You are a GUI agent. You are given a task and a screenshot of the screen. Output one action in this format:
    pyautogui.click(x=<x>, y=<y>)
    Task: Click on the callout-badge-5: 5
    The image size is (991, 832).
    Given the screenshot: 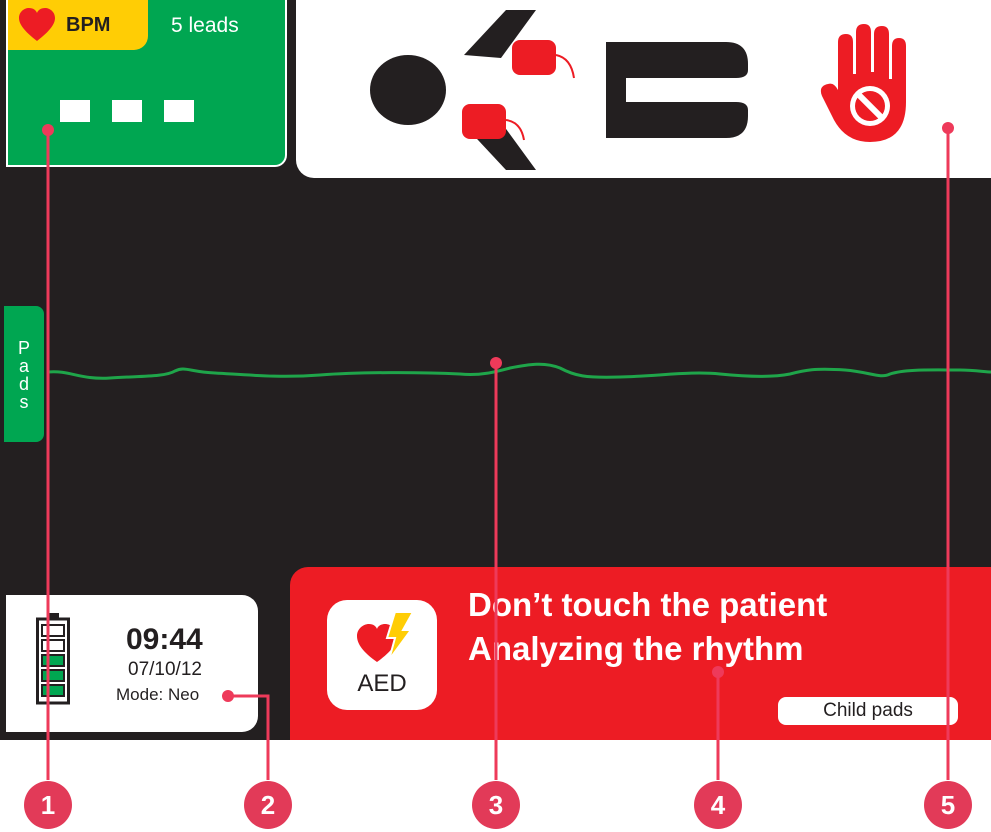 What is the action you would take?
    pyautogui.click(x=948, y=805)
    